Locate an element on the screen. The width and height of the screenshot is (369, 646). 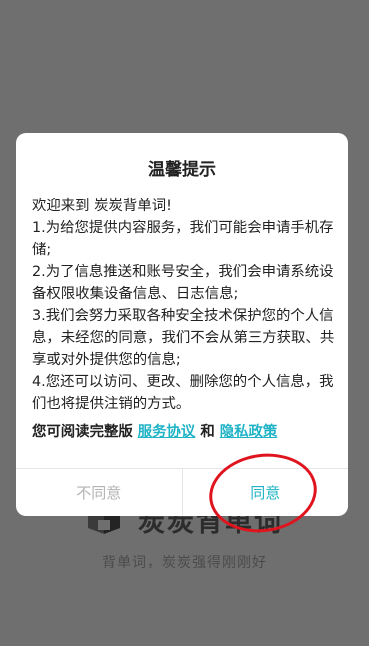
app-tagline: 背单词，炭炭强得刚刚好 is located at coordinates (184, 563).